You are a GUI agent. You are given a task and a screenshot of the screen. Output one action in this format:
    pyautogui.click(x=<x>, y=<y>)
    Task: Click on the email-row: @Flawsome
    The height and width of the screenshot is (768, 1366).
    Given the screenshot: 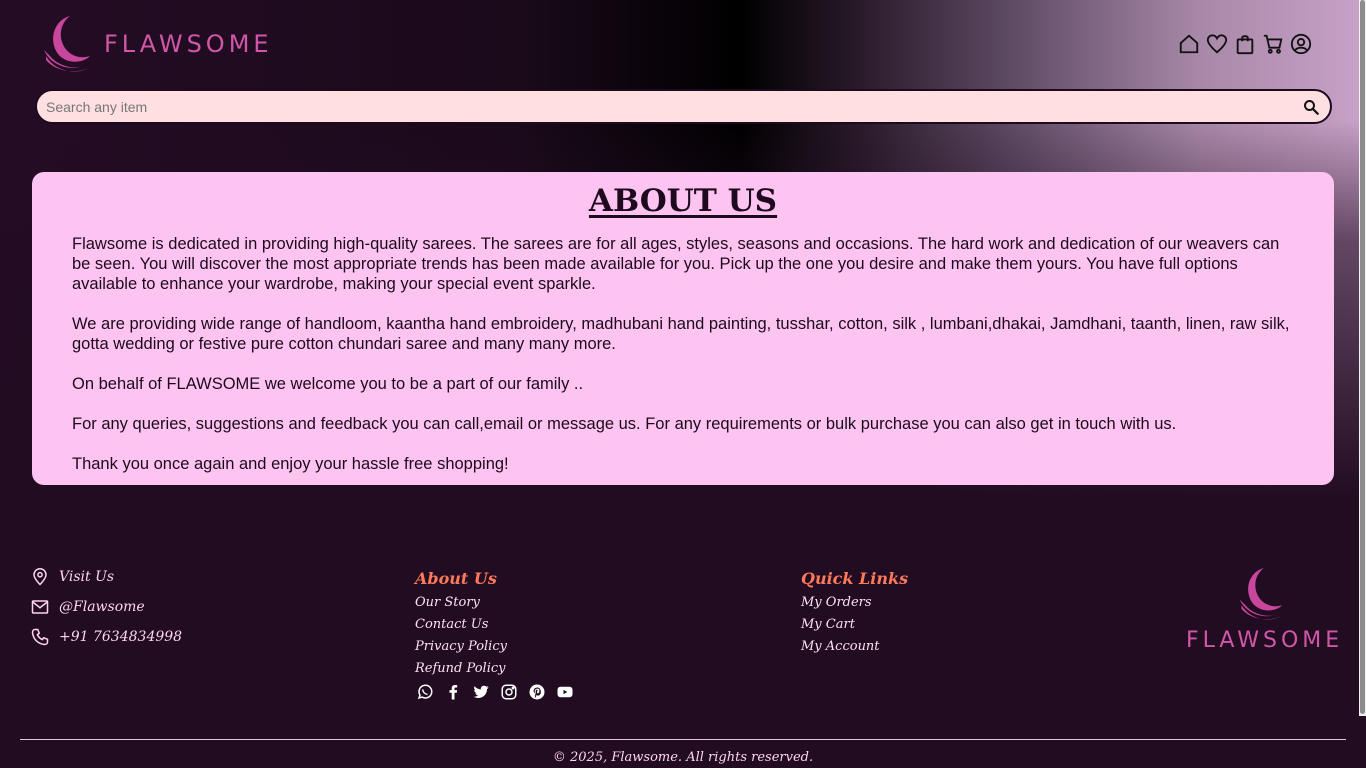 What is the action you would take?
    pyautogui.click(x=106, y=607)
    